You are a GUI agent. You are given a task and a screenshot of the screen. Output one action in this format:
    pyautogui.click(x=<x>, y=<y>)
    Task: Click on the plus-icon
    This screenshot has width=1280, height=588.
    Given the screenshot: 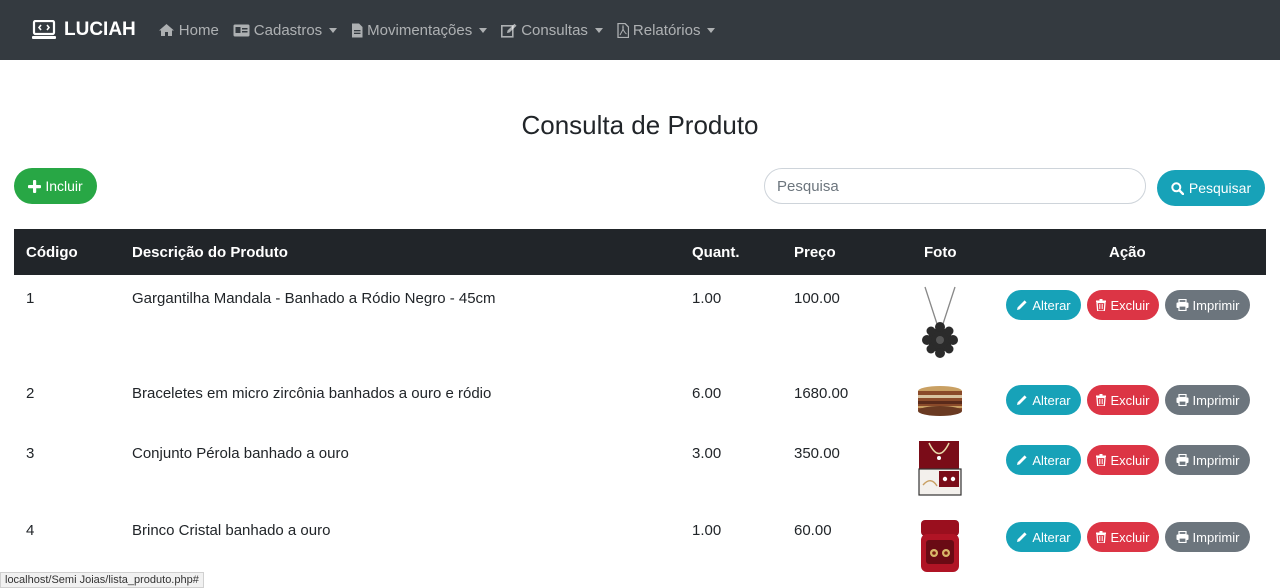 What is the action you would take?
    pyautogui.click(x=35, y=186)
    